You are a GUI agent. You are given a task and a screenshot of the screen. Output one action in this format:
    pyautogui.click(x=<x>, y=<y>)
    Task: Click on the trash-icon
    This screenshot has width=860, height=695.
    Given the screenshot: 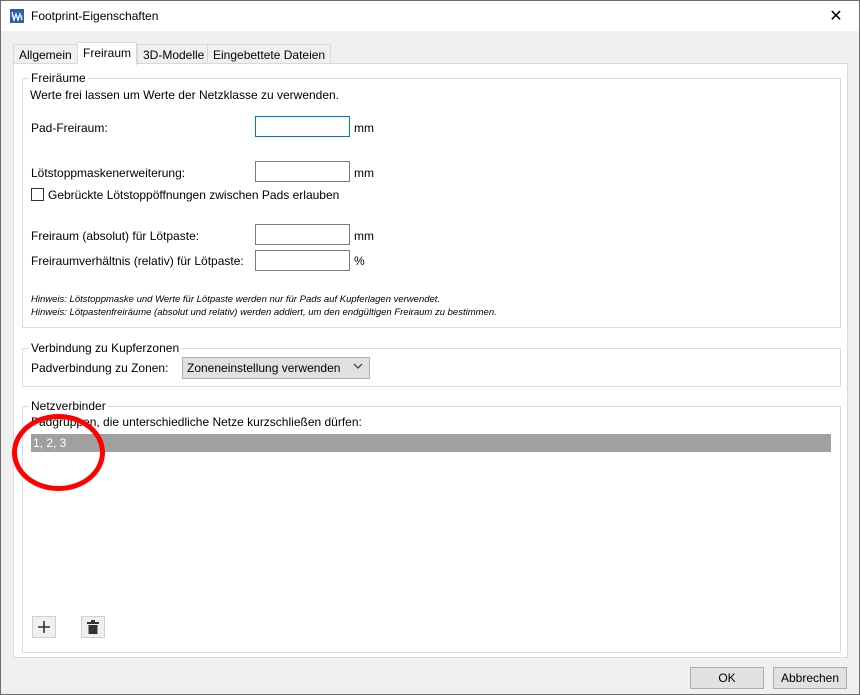 What is the action you would take?
    pyautogui.click(x=93, y=627)
    